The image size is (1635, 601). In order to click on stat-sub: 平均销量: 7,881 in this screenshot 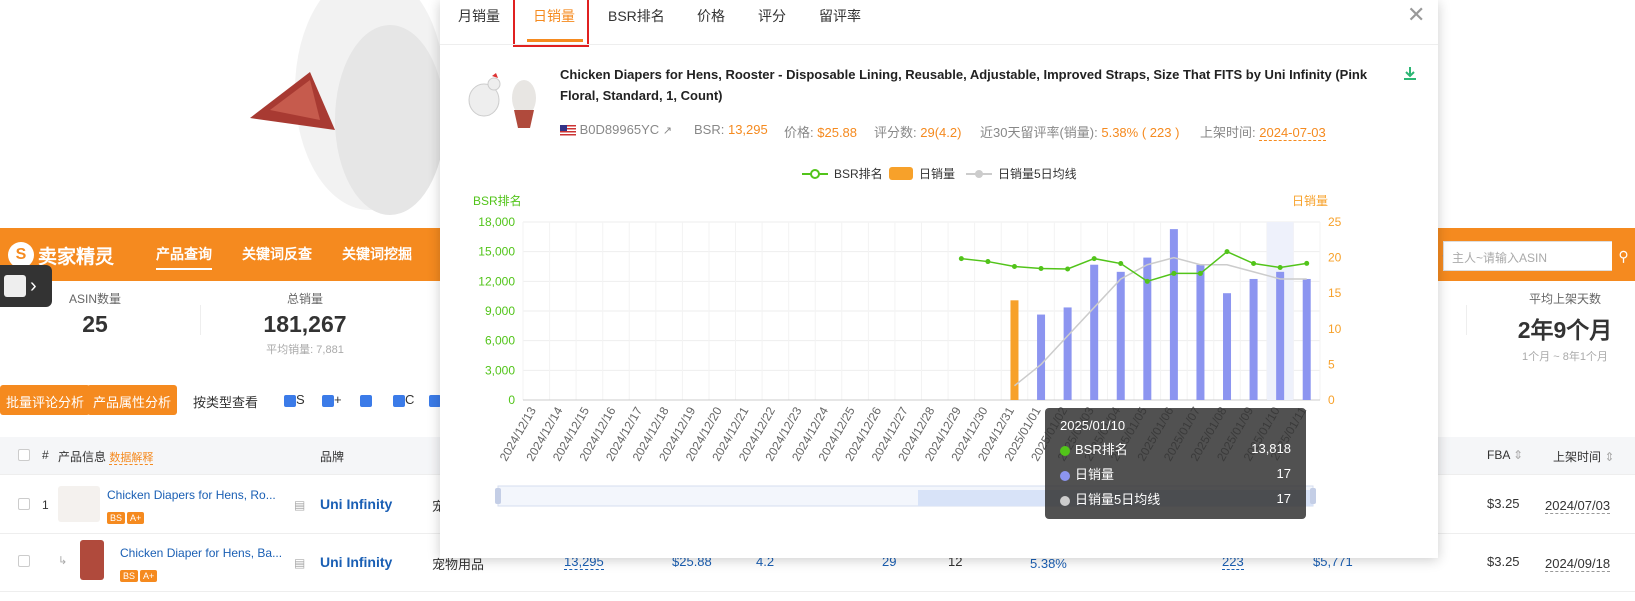, I will do `click(305, 350)`.